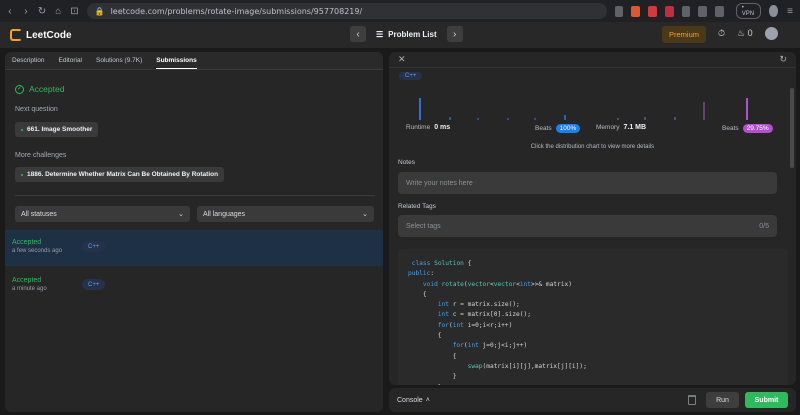  I want to click on code-line: }, so click(593, 384).